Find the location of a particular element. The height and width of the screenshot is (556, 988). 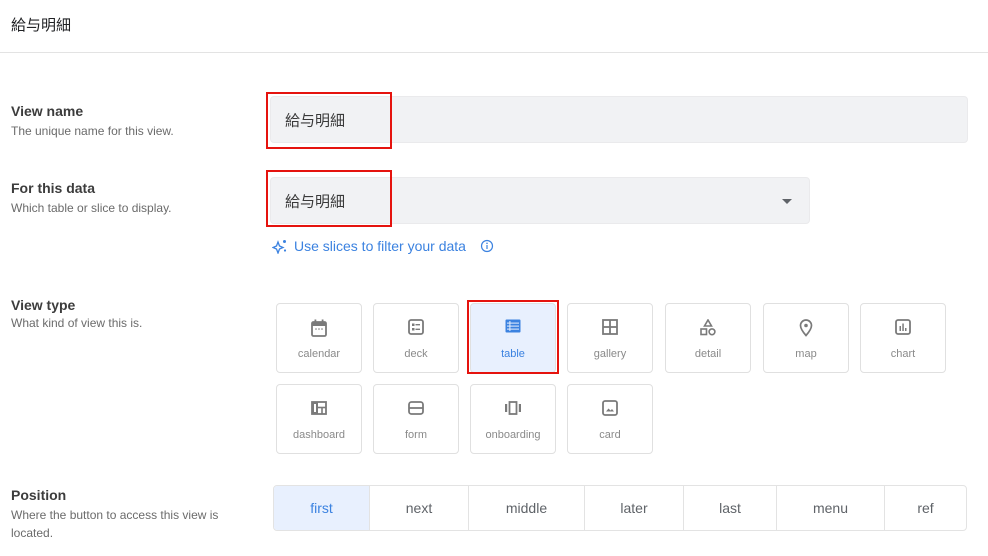

view-type-deck: deck is located at coordinates (416, 338).